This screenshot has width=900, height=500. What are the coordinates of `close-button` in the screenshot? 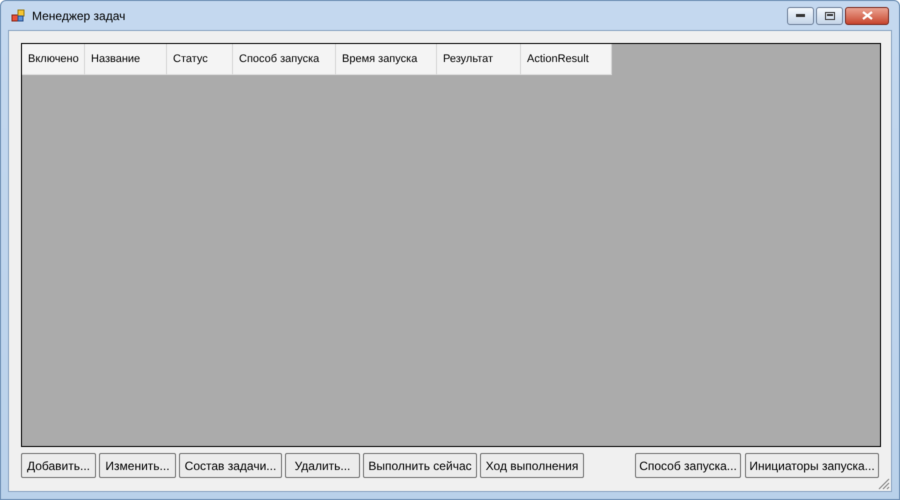 It's located at (867, 15).